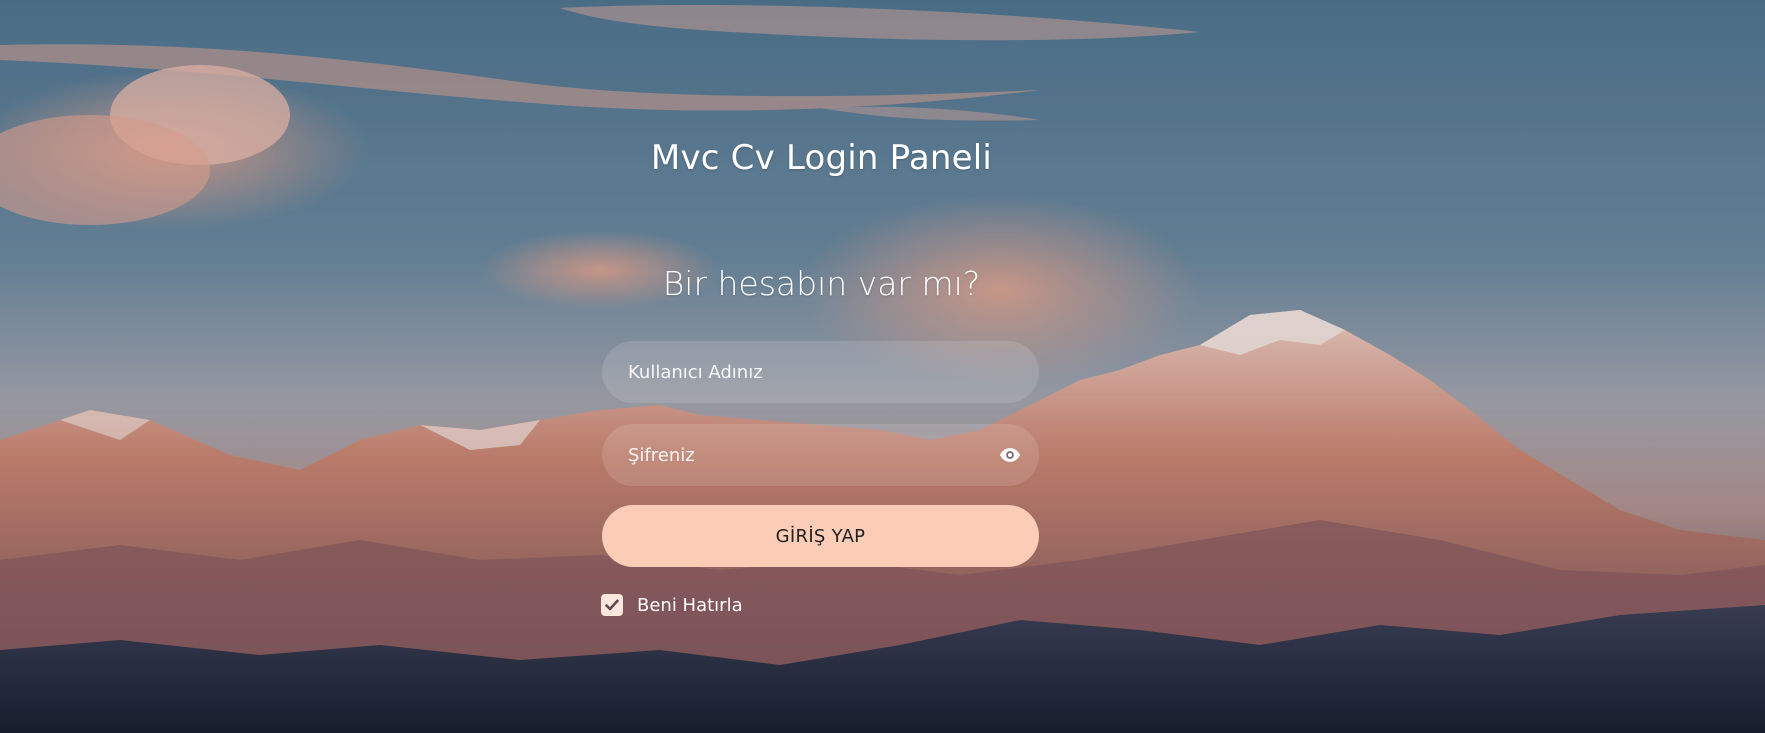  Describe the element at coordinates (1010, 455) in the screenshot. I see `eye-icon` at that location.